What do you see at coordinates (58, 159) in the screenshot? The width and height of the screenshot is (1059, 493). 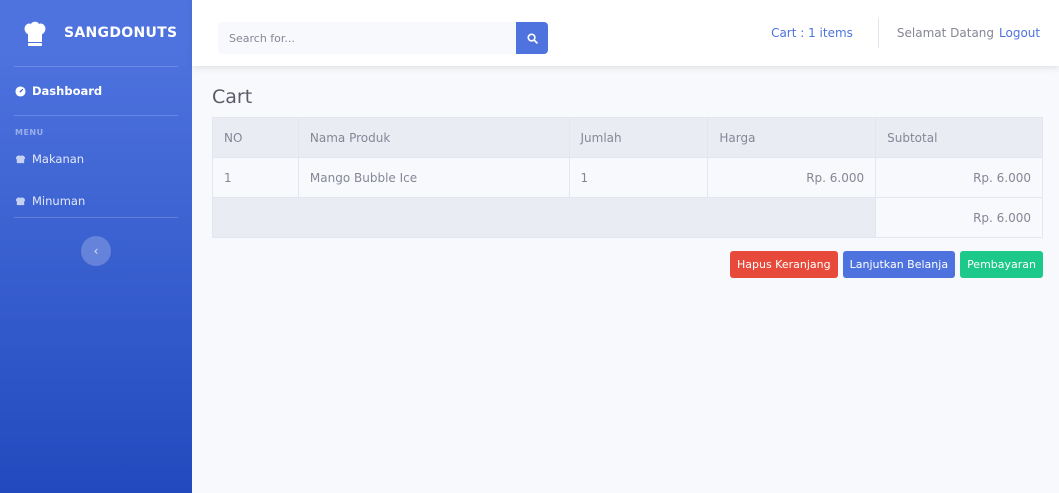 I see `sidebar-item-label: Makanan` at bounding box center [58, 159].